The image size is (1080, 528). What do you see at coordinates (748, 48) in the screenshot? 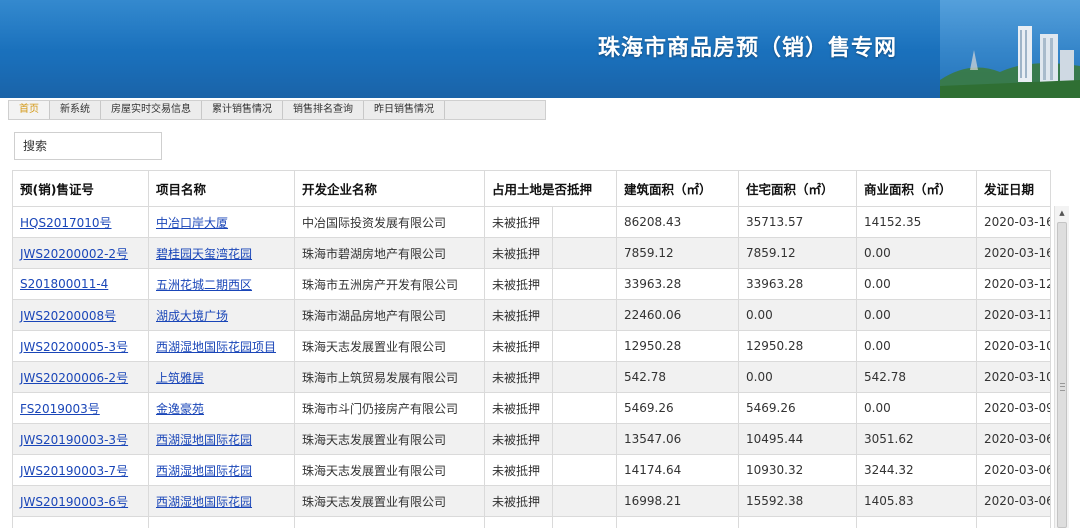
I see `site-title: 珠海市商品房预（销）售专网` at bounding box center [748, 48].